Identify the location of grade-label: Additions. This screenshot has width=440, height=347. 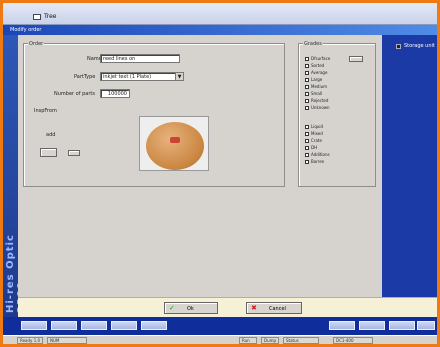
(320, 154).